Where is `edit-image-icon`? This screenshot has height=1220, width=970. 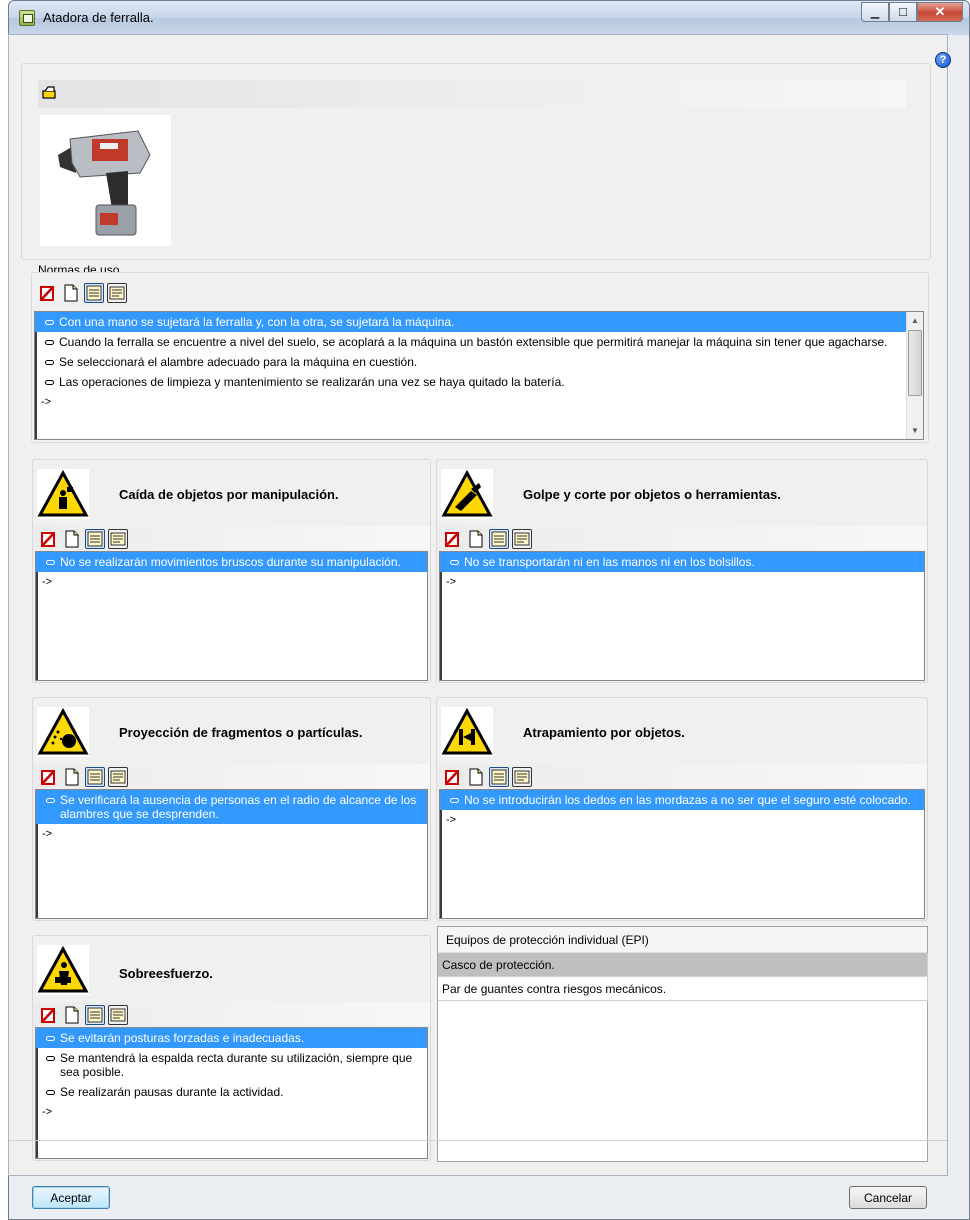 edit-image-icon is located at coordinates (49, 93).